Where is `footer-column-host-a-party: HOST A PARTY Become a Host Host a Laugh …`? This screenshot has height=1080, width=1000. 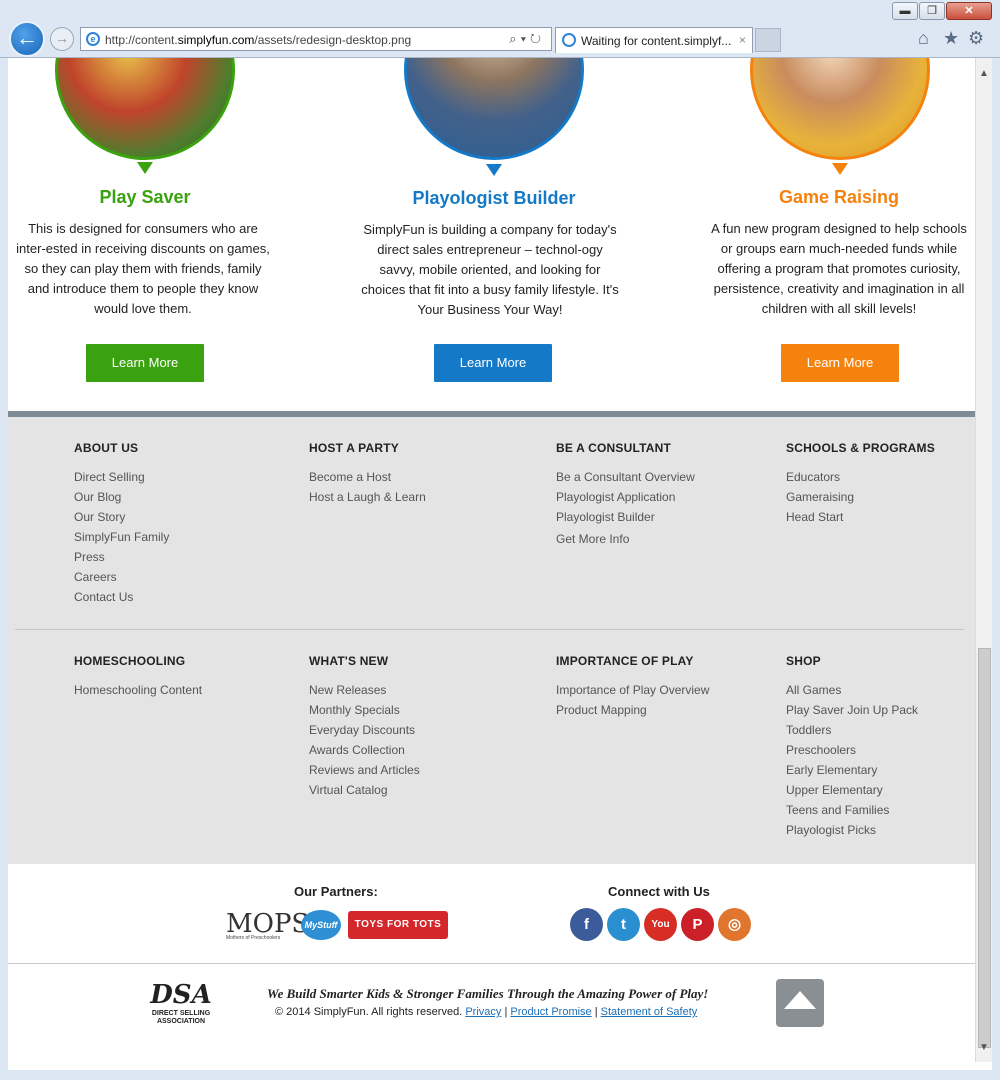 footer-column-host-a-party: HOST A PARTY Become a Host Host a Laugh … is located at coordinates (367, 474).